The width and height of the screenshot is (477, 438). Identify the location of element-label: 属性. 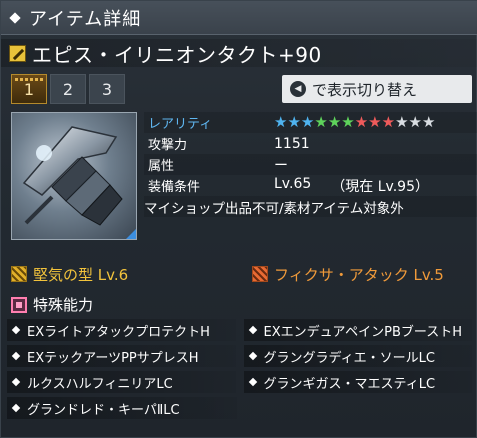
(161, 166).